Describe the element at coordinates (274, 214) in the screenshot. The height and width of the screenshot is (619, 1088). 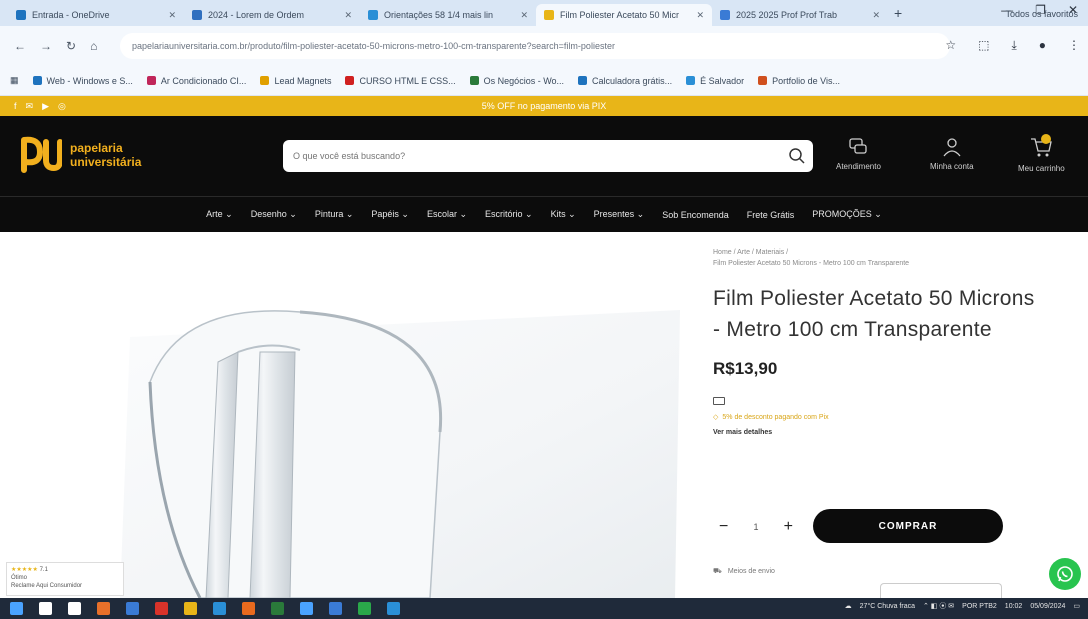
I see `category-nav-item: Desenho ⌄` at that location.